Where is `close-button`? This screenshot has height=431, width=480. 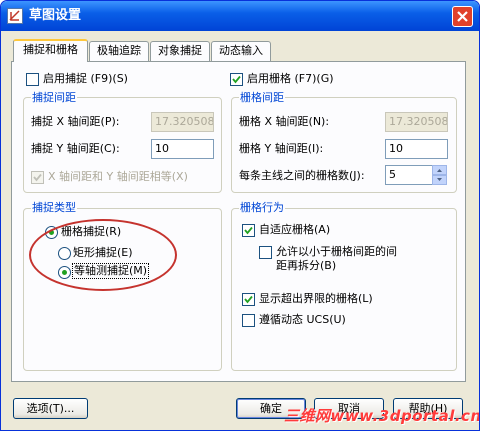 close-button is located at coordinates (462, 16).